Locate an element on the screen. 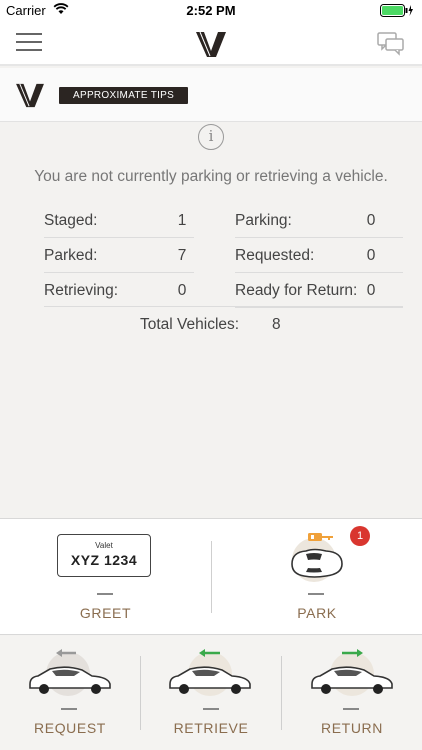 The width and height of the screenshot is (422, 750). stat-requested: Requested: 0 is located at coordinates (319, 256).